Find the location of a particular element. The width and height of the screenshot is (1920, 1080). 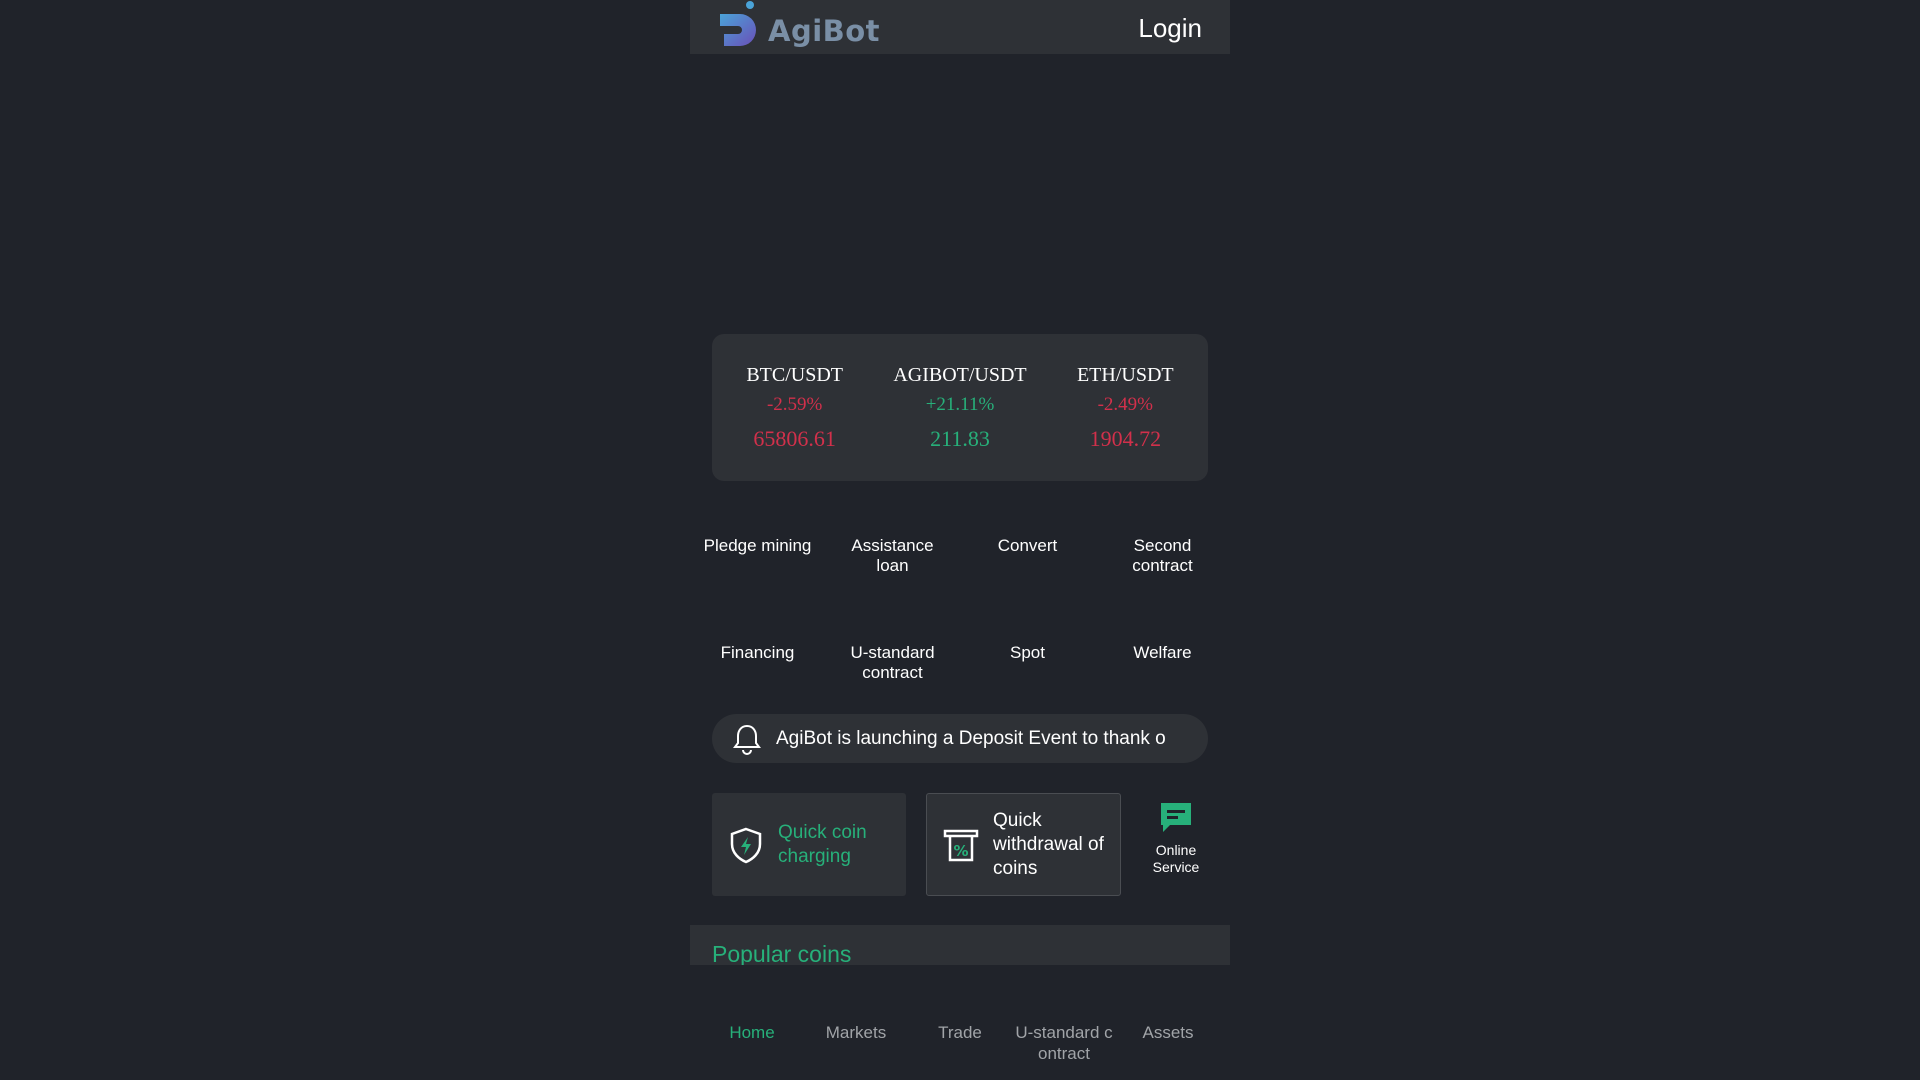

ticker-agibot: AGIBOT/USDT +21.11% 211.83 is located at coordinates (960, 408).